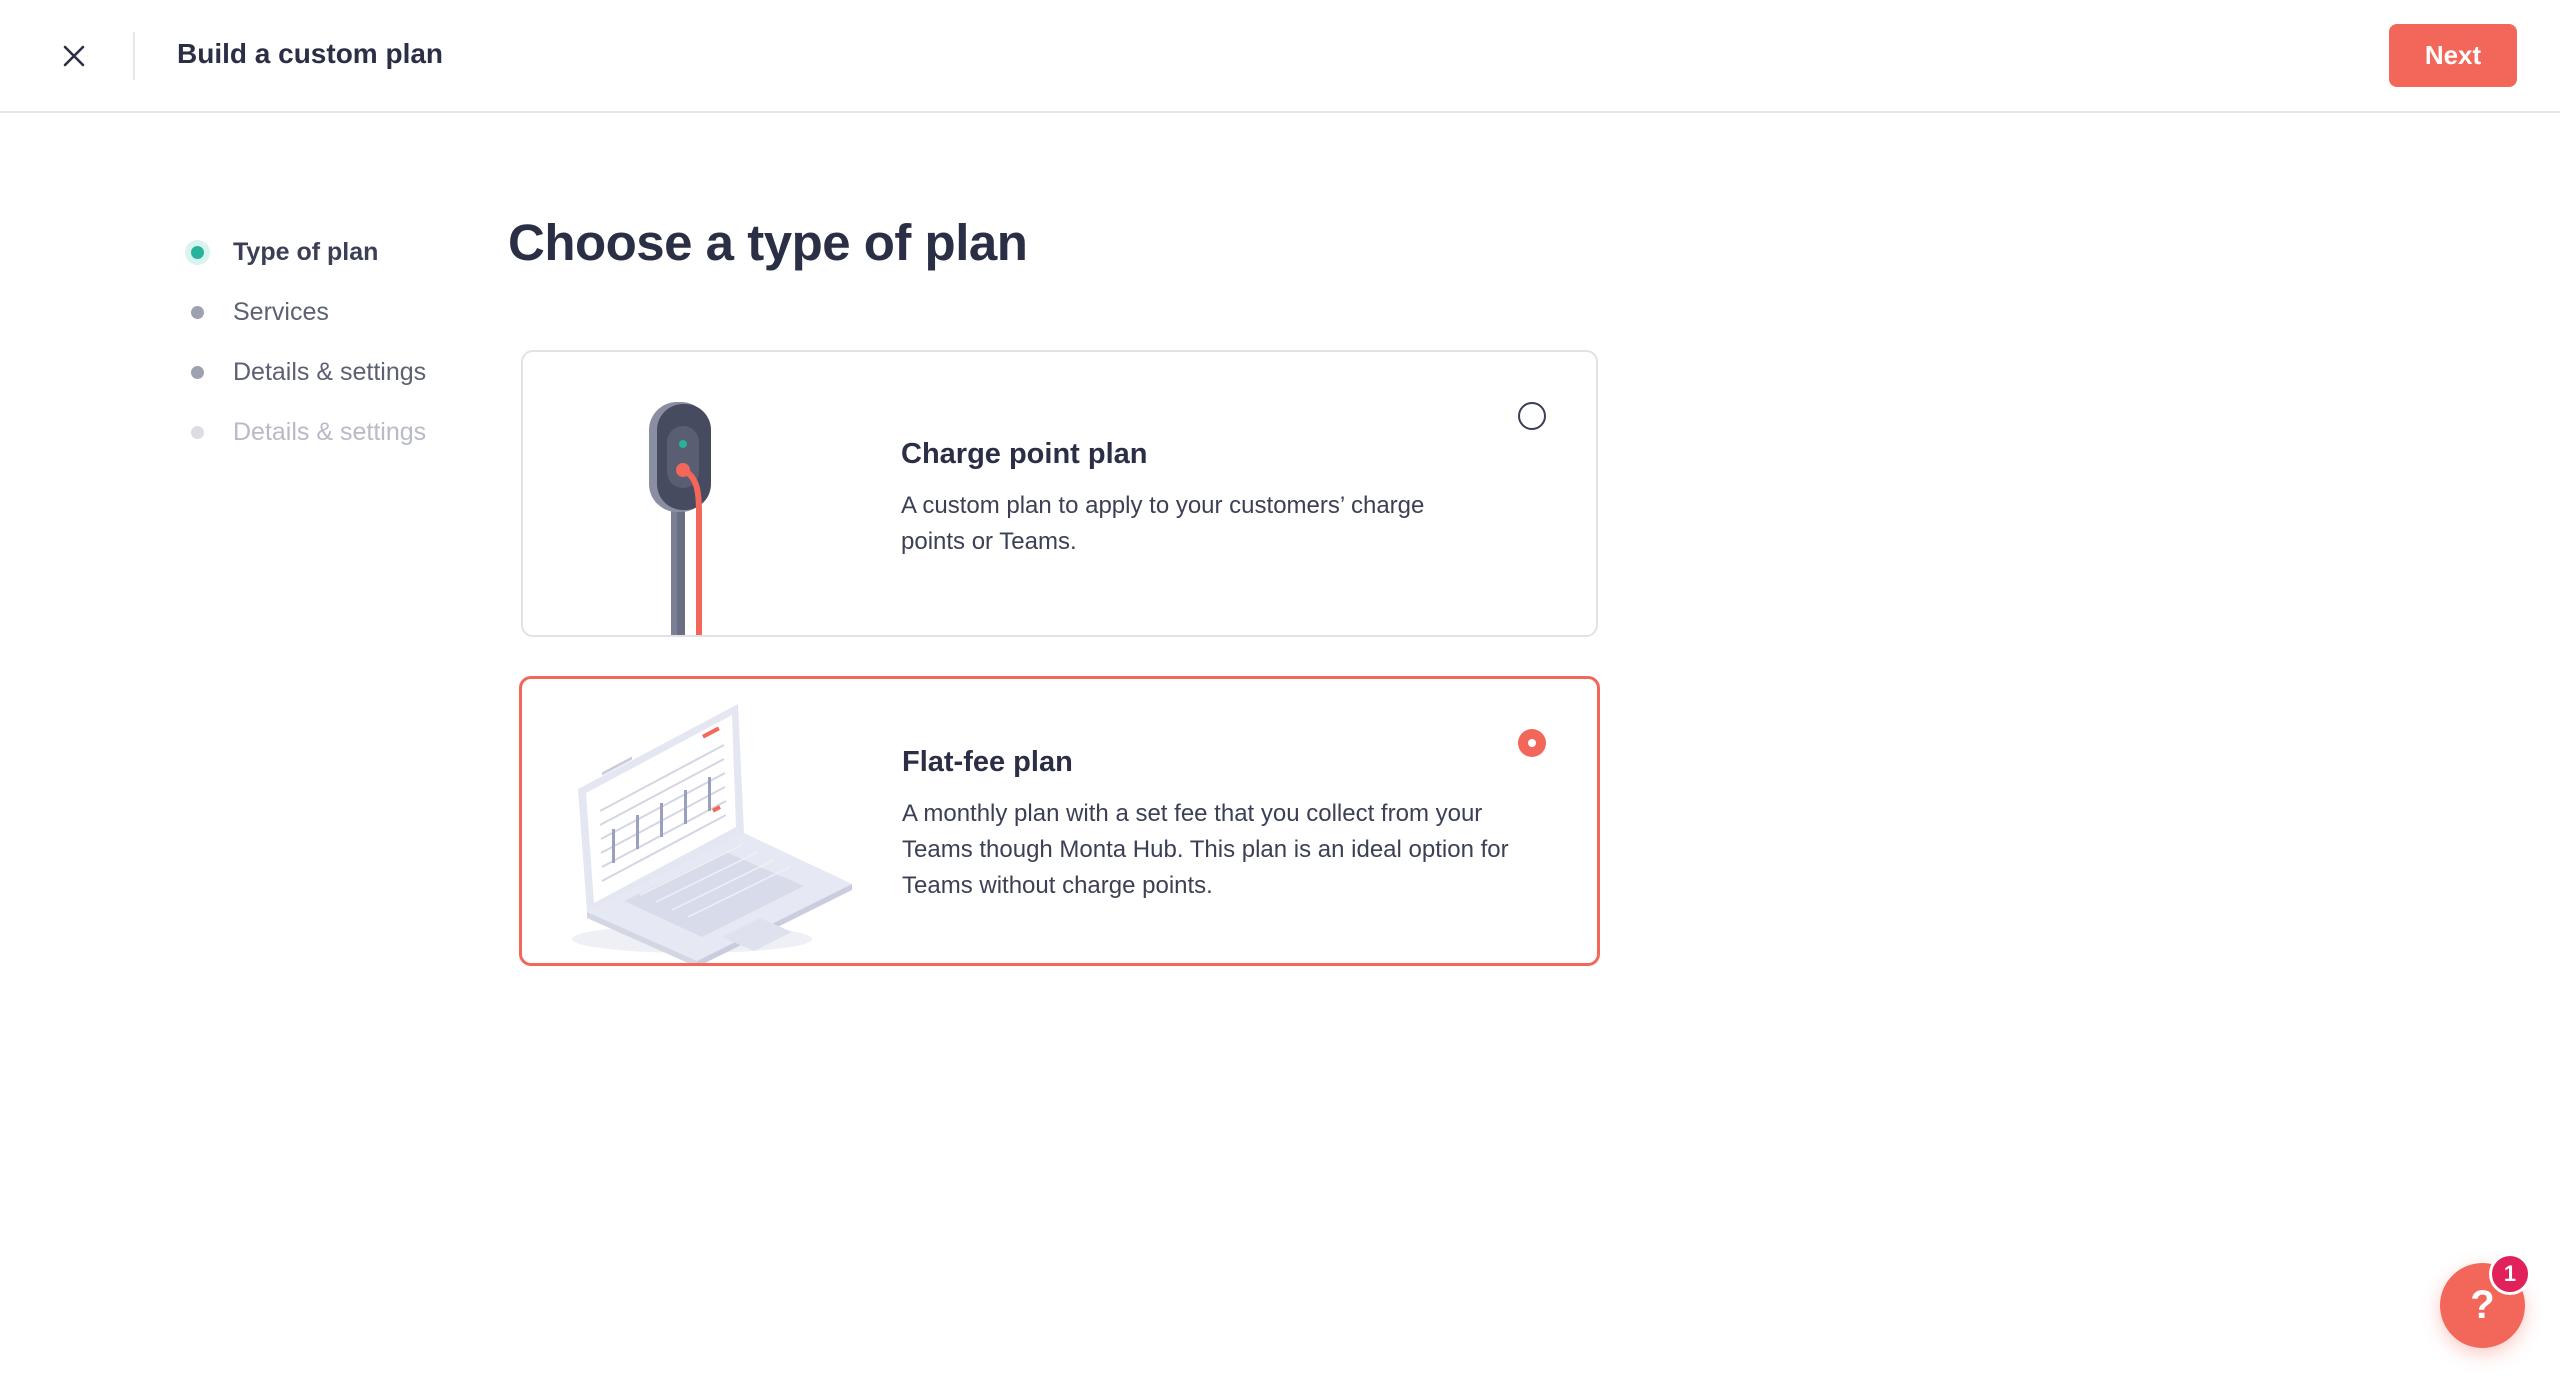 The image size is (2560, 1383). I want to click on step-services: Services, so click(304, 312).